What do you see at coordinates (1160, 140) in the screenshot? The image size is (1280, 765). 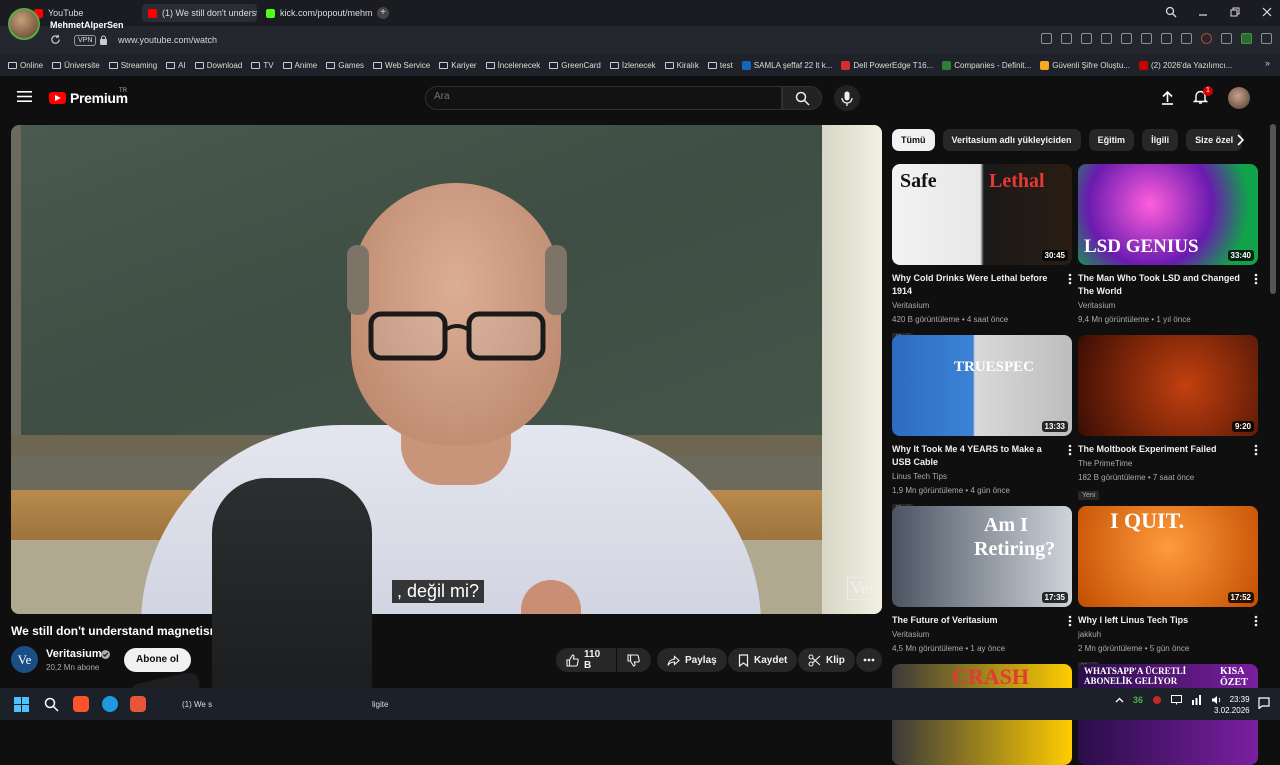 I see `filter-chip: İlgili` at bounding box center [1160, 140].